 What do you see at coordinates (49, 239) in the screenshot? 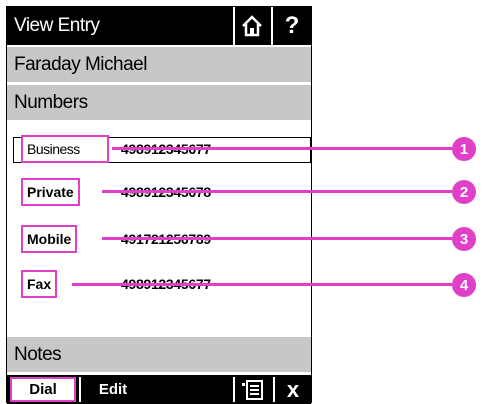
I see `number-type-label: Mobile` at bounding box center [49, 239].